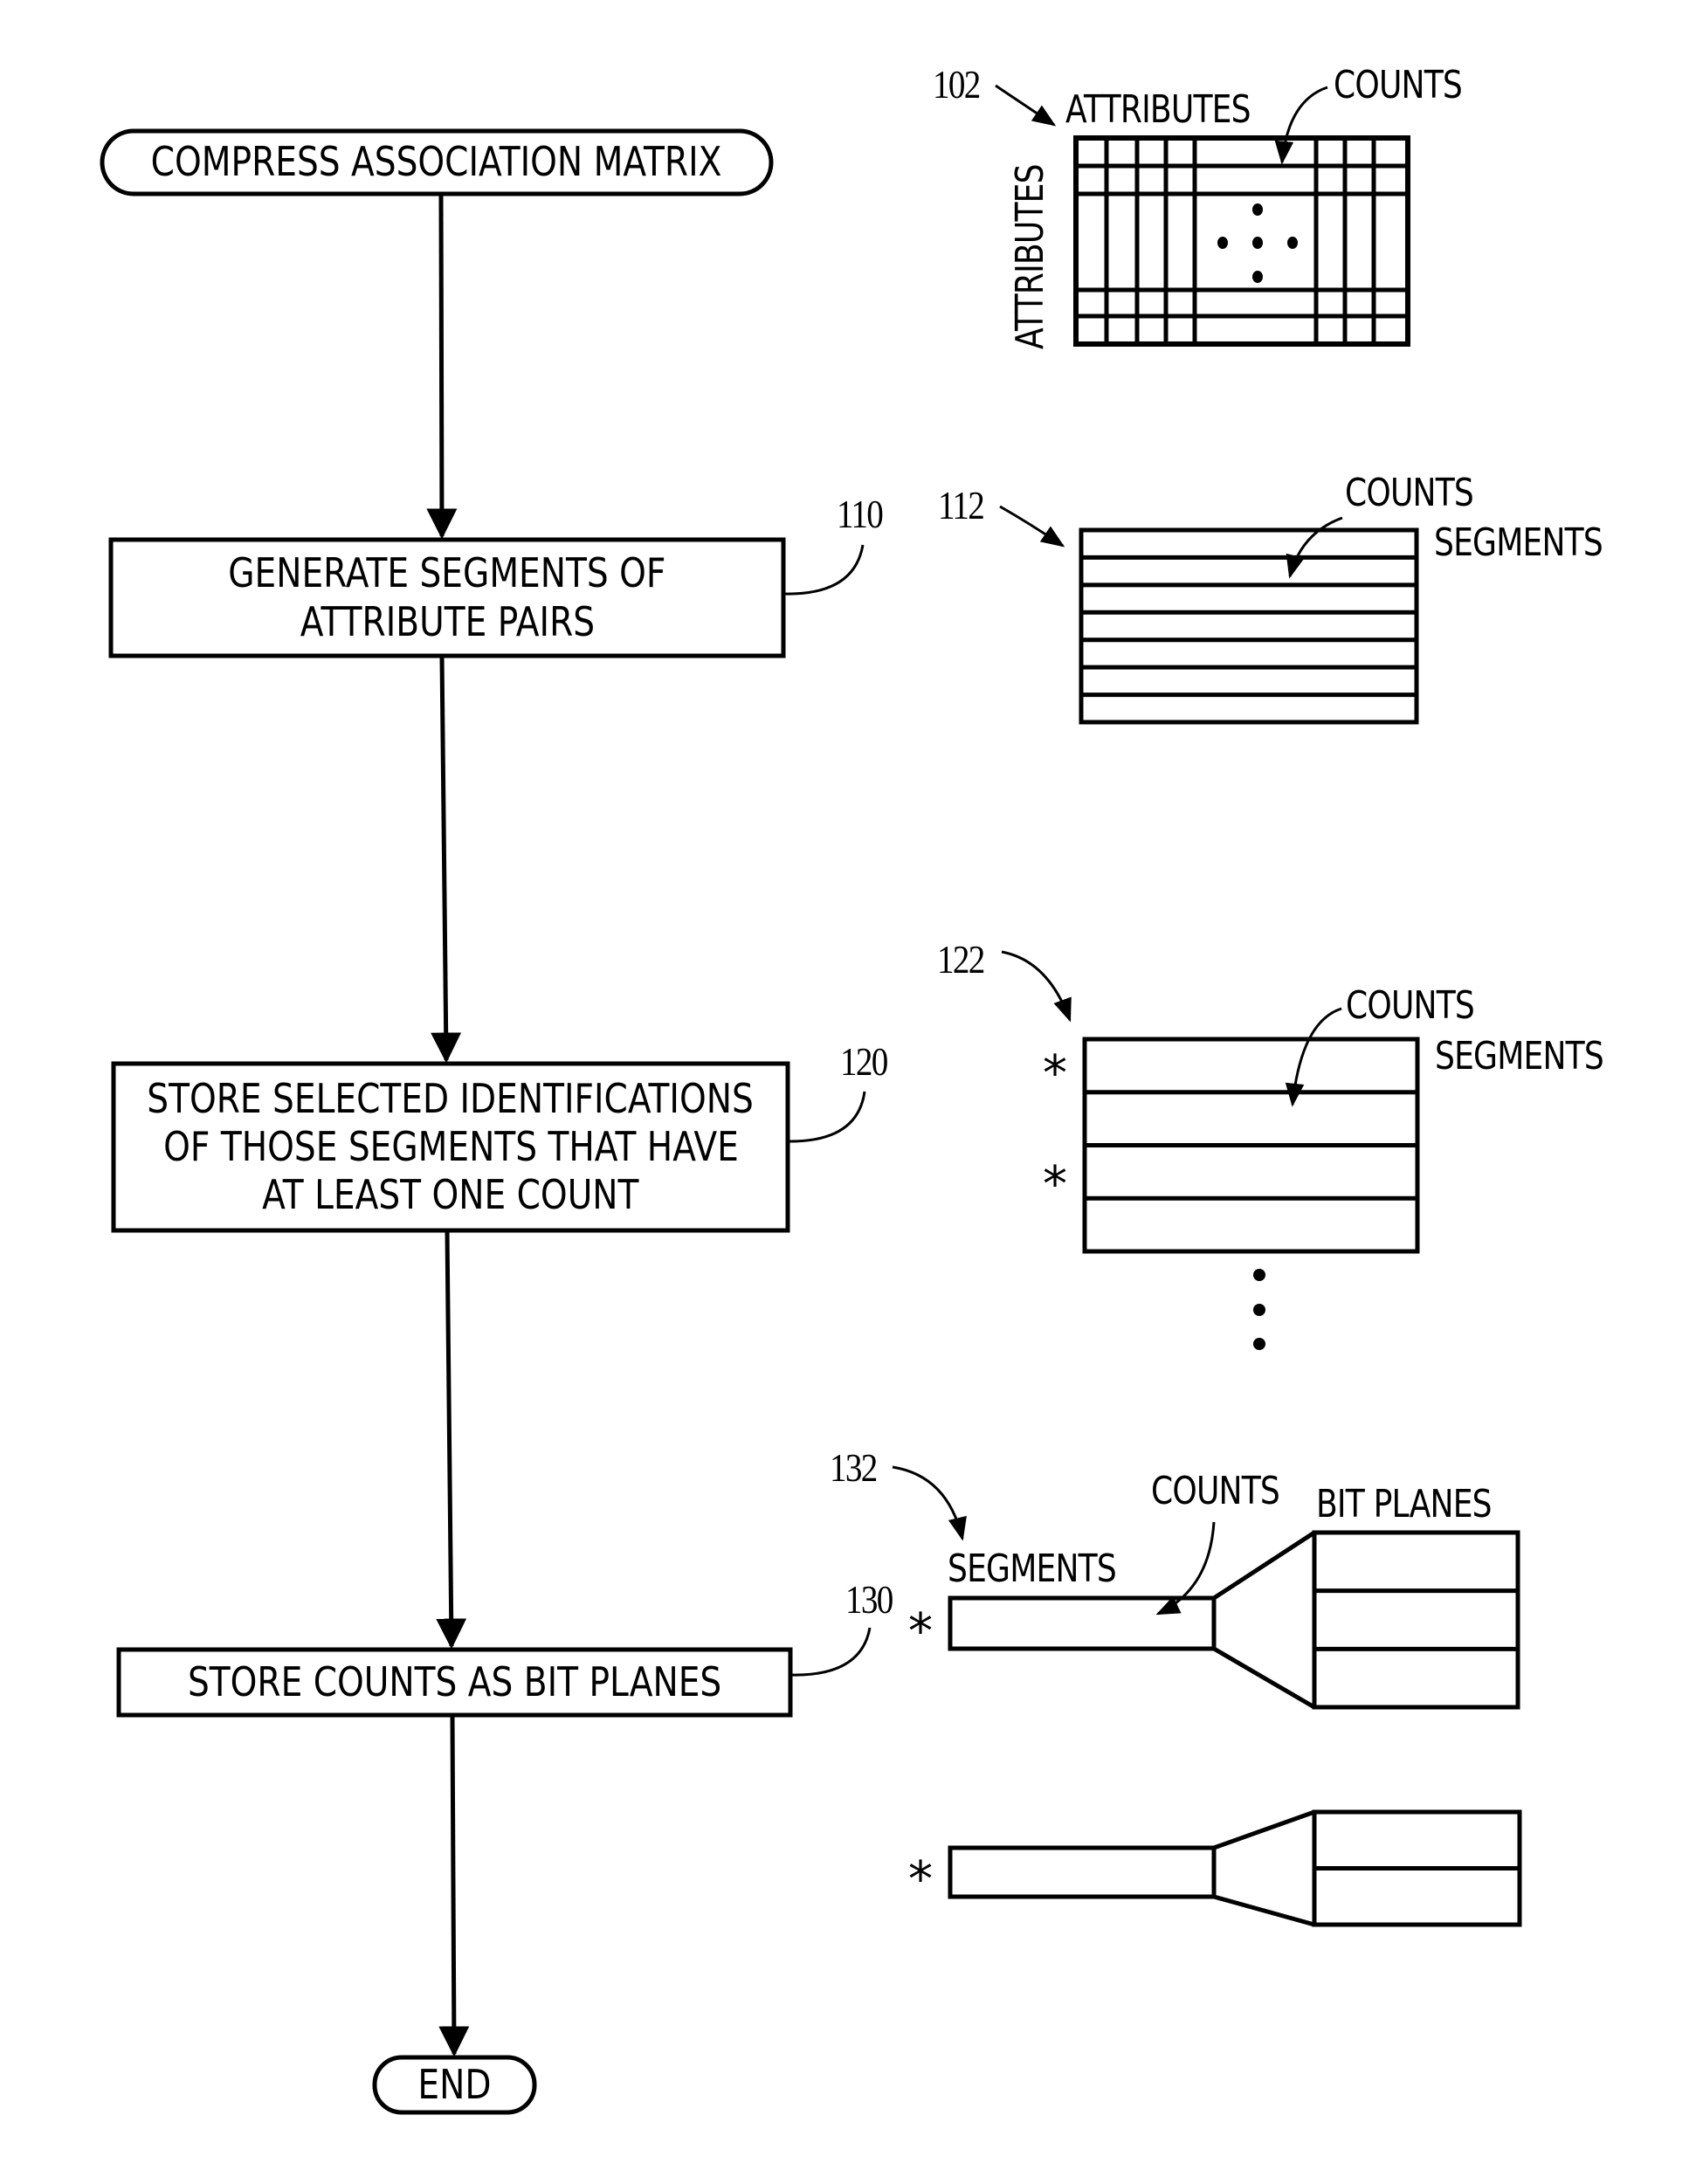 Image resolution: width=1696 pixels, height=2184 pixels. What do you see at coordinates (1416, 1620) in the screenshot?
I see `bit-plane-stack` at bounding box center [1416, 1620].